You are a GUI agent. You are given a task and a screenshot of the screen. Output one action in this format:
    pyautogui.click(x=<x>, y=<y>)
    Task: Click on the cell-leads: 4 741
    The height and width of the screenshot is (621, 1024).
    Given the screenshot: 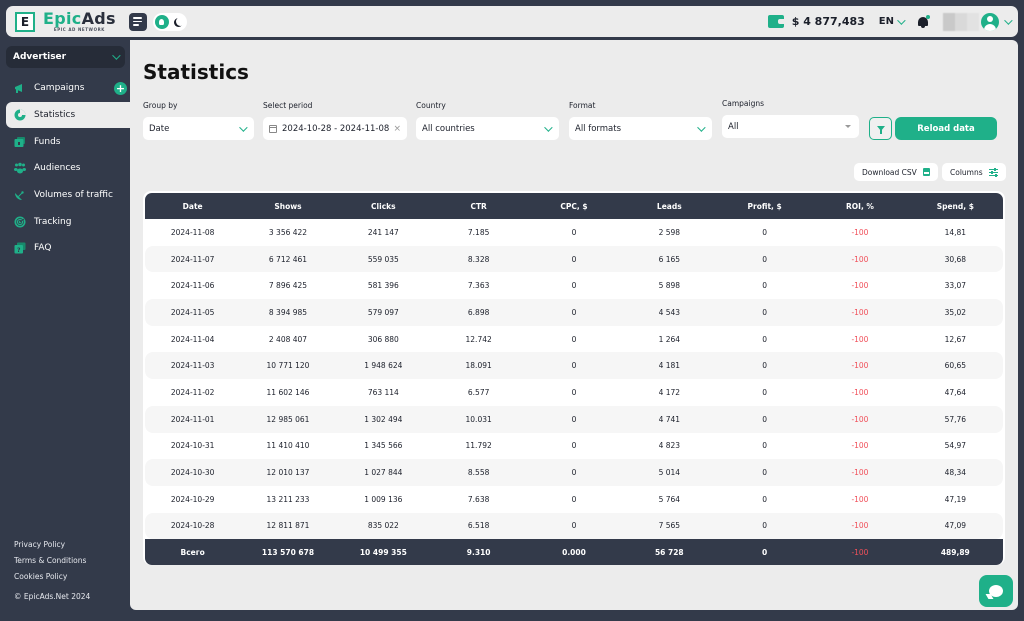 What is the action you would take?
    pyautogui.click(x=669, y=419)
    